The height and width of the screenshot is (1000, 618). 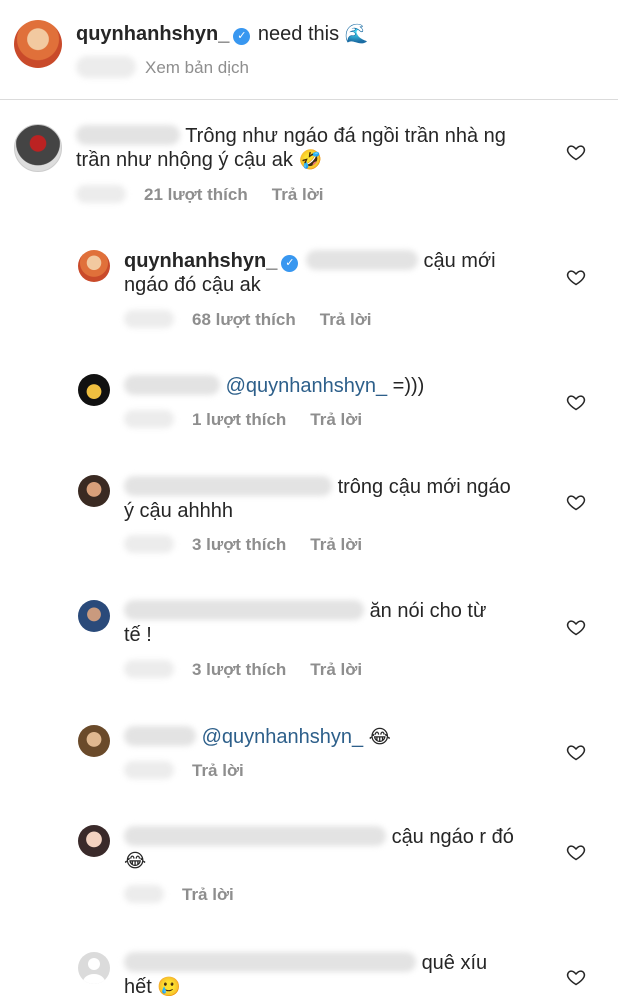 What do you see at coordinates (319, 849) in the screenshot?
I see `comment-text: cậu ngáo r đó 😂` at bounding box center [319, 849].